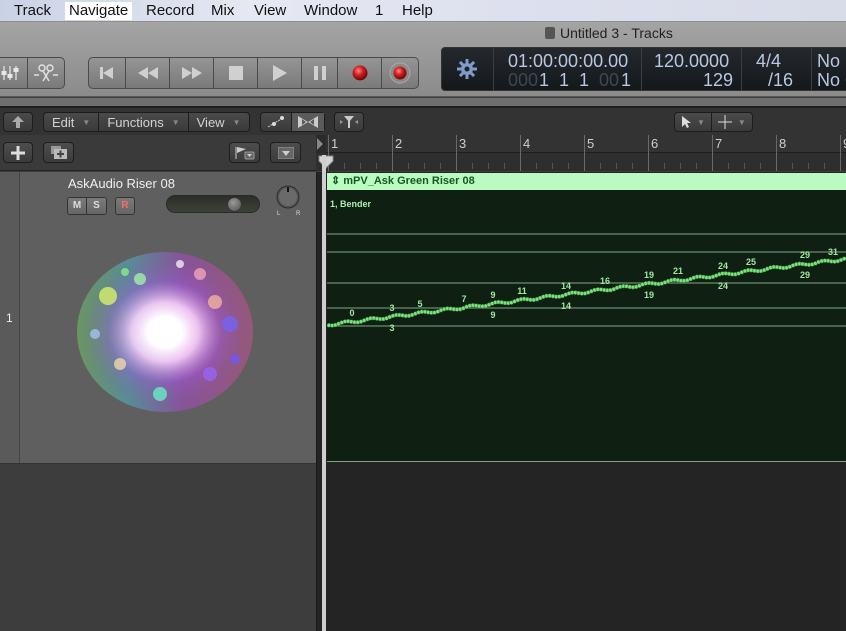  What do you see at coordinates (148, 73) in the screenshot?
I see `rewind-button` at bounding box center [148, 73].